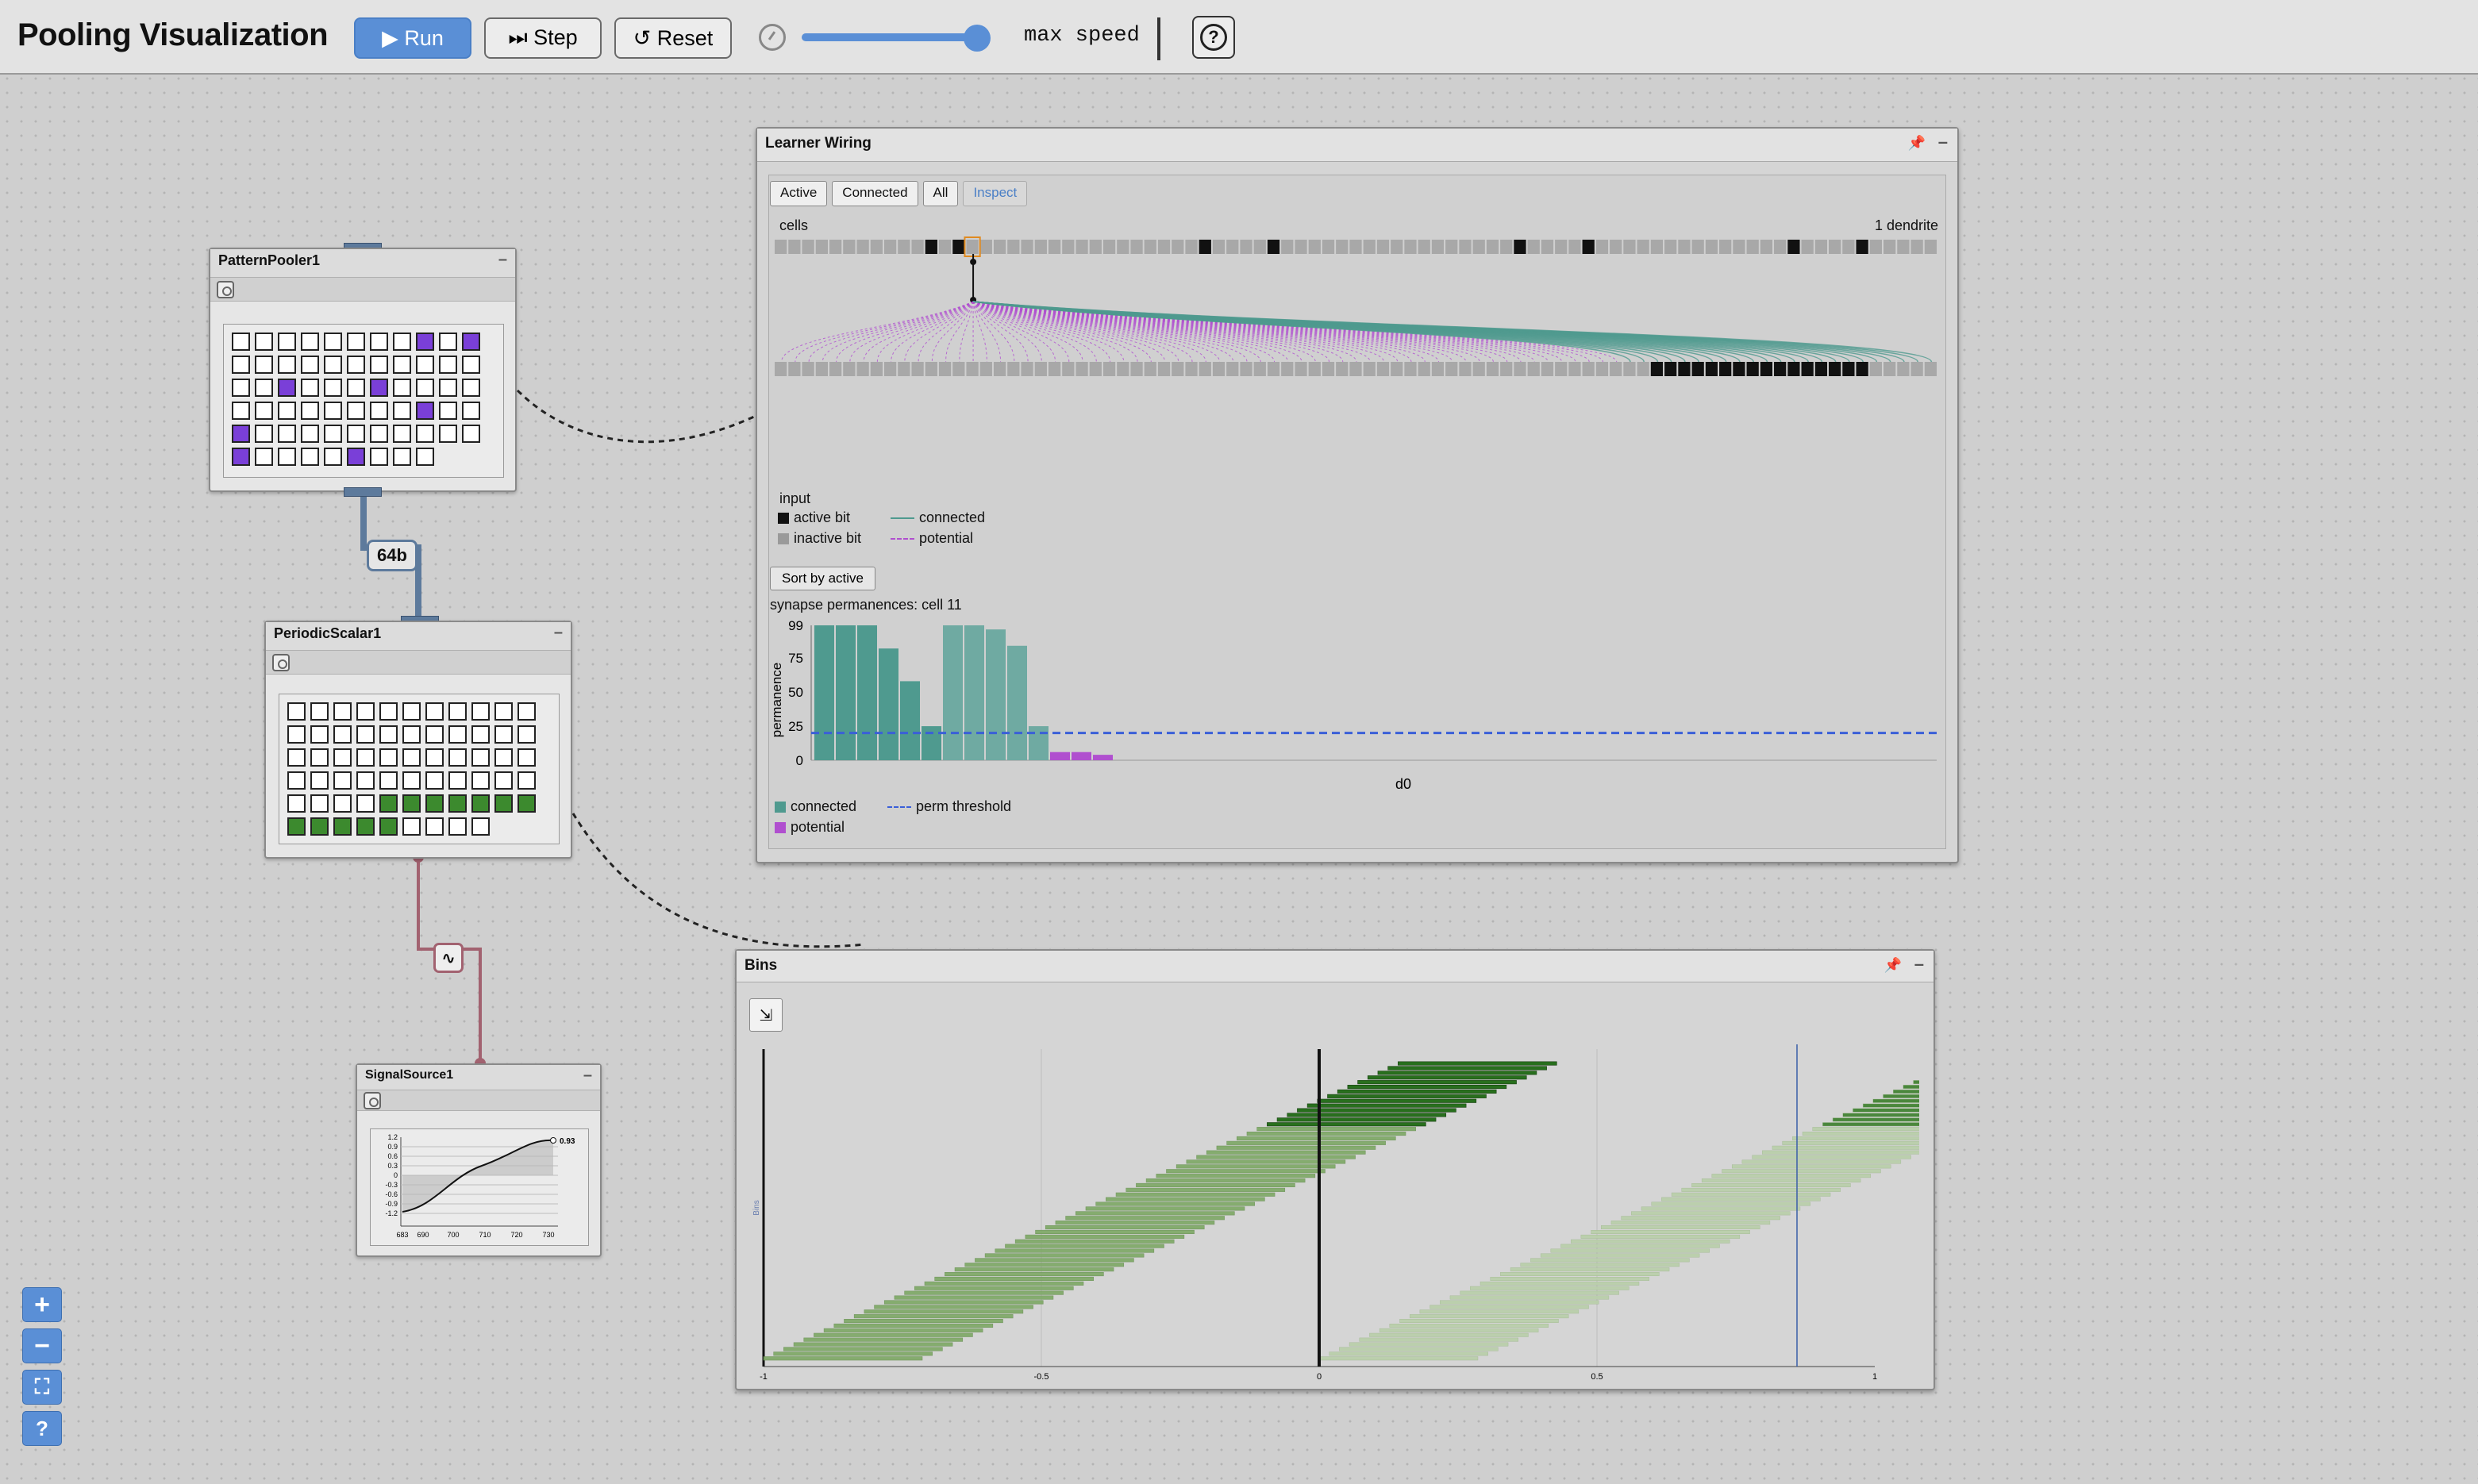 The image size is (2478, 1484). Describe the element at coordinates (940, 193) in the screenshot. I see `tab-all: All` at that location.